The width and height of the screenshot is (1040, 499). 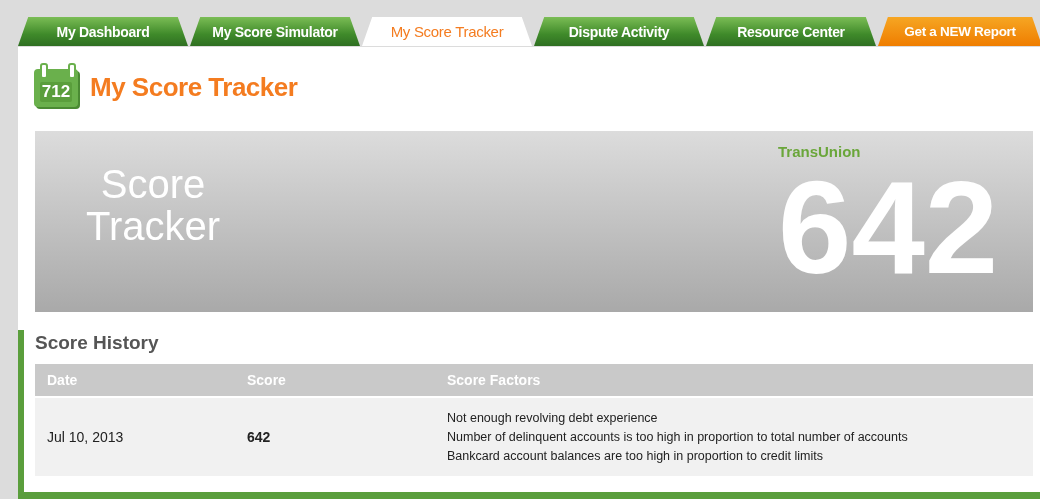 I want to click on score-factor: Bankcard account balances are too high in proportion to credit limits, so click(x=635, y=456).